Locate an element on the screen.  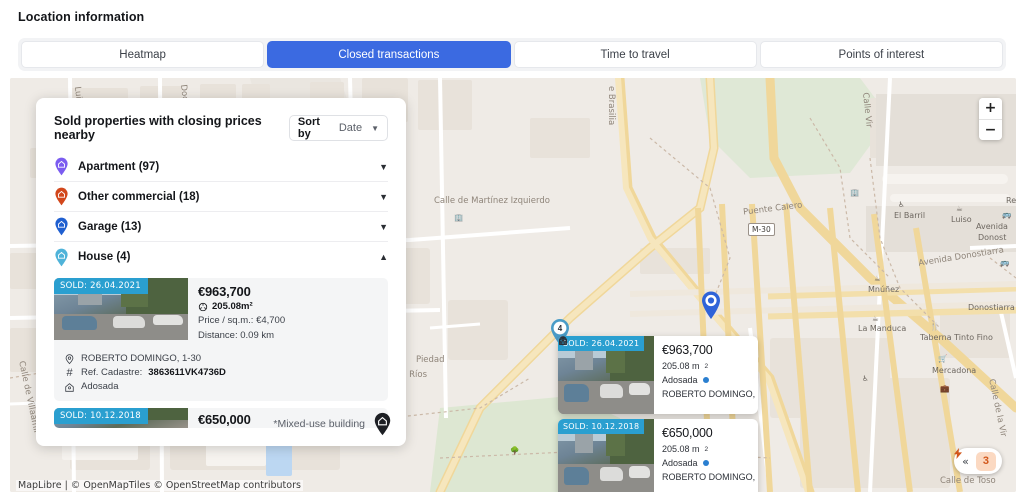
category-label: Other commercial (18) is located at coordinates (139, 196).